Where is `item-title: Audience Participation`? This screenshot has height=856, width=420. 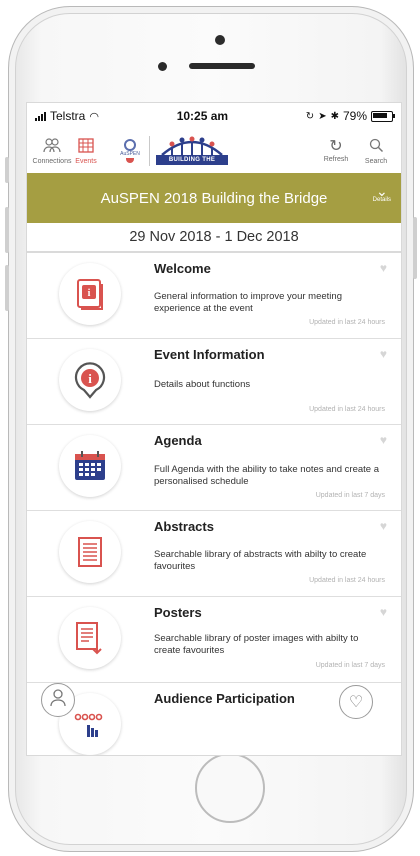 item-title: Audience Participation is located at coordinates (224, 698).